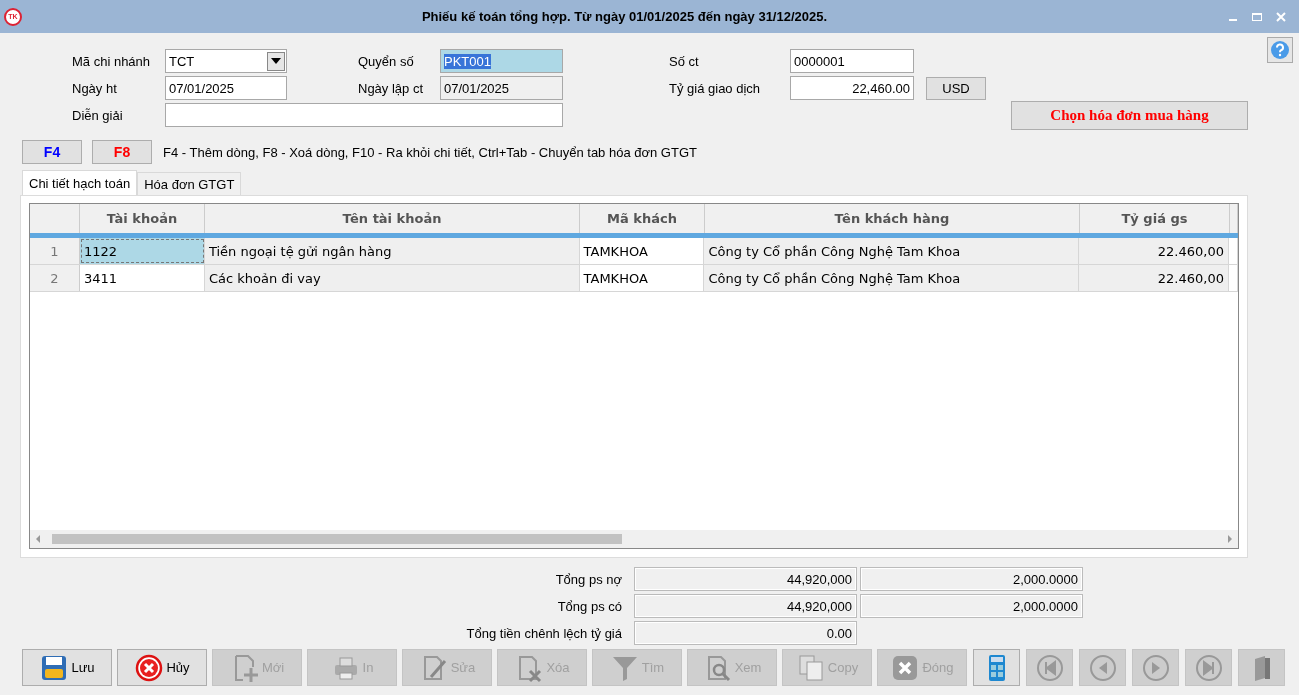 This screenshot has height=695, width=1299. I want to click on window-title: Phiếu kế toán tổng hợp. Từ ngày 01/01/2025 đến ngày 31/12/2025., so click(624, 16).